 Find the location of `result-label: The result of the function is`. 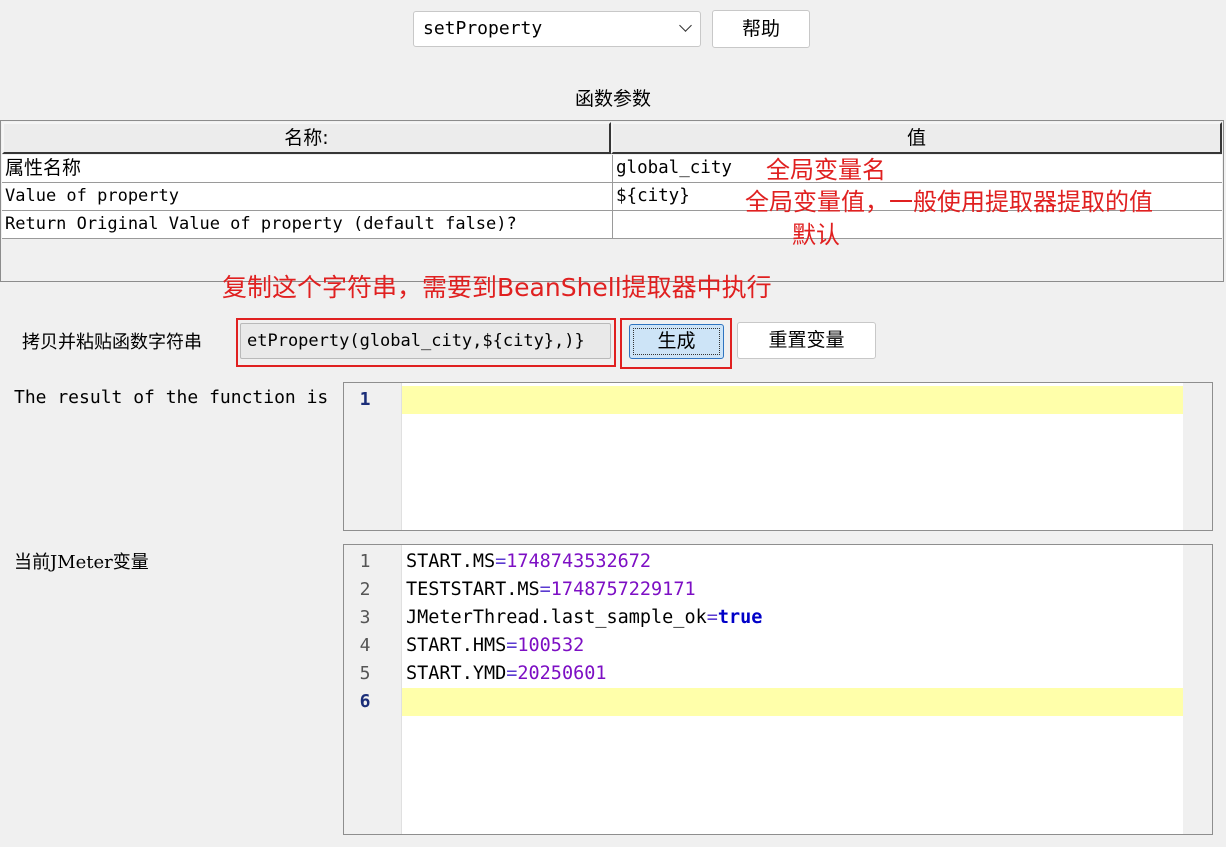

result-label: The result of the function is is located at coordinates (171, 397).